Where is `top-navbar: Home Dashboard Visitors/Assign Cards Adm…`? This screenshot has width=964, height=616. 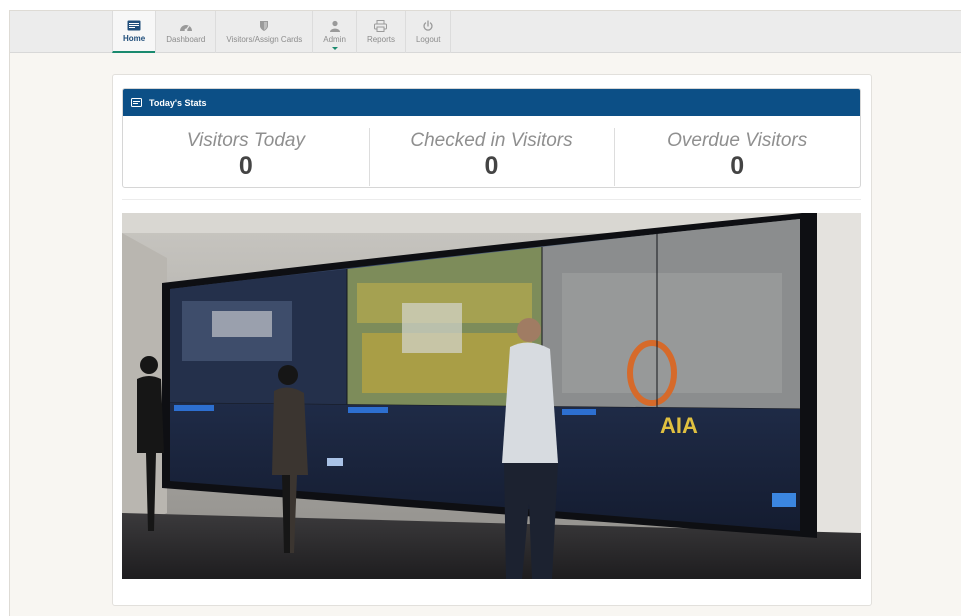
top-navbar: Home Dashboard Visitors/Assign Cards Adm… is located at coordinates (485, 32).